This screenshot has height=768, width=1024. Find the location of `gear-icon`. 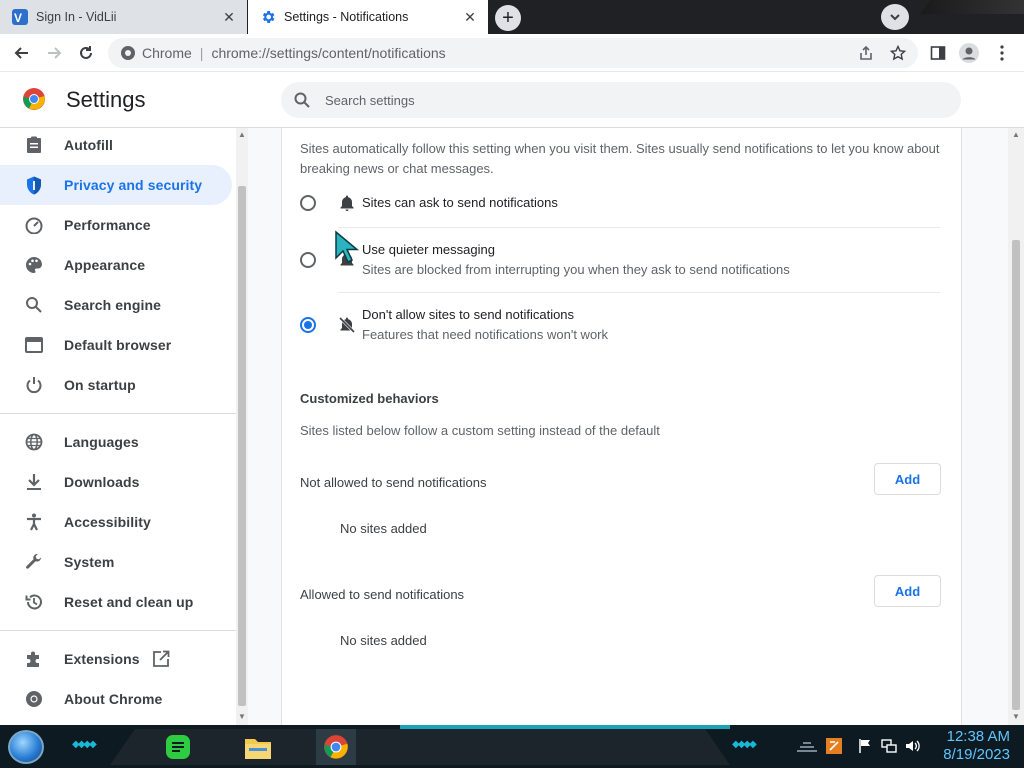

gear-icon is located at coordinates (268, 17).